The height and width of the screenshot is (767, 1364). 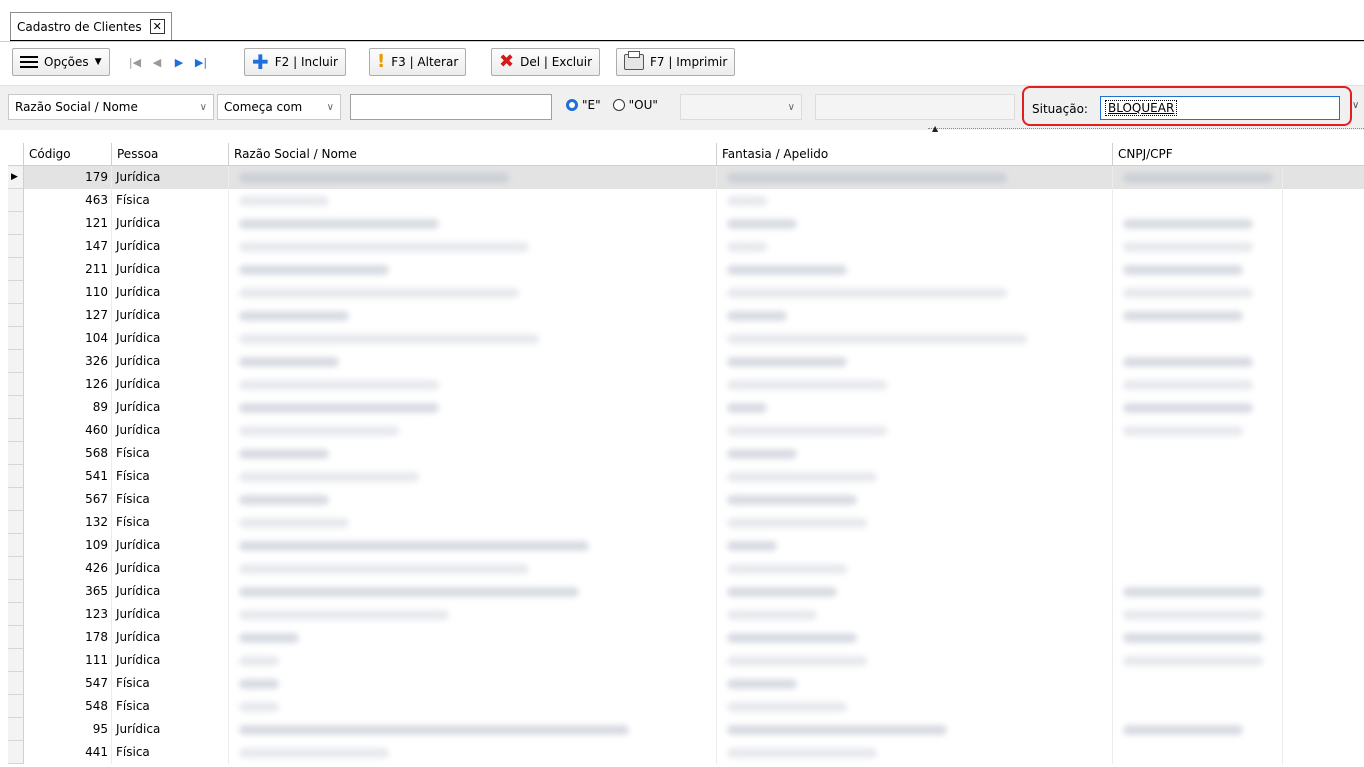 I want to click on table-row: 89 Jurídica, so click(x=686, y=407).